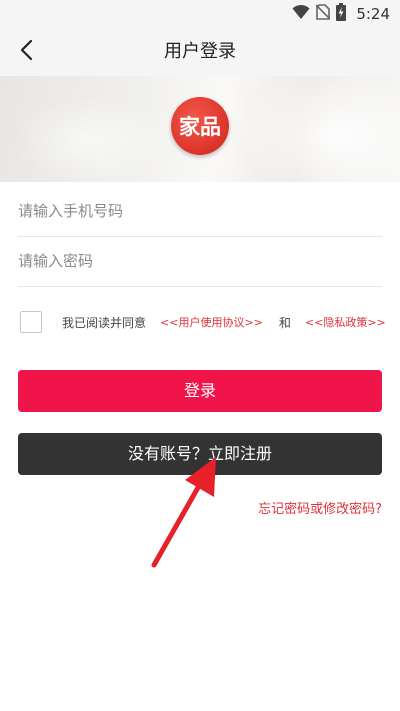 The width and height of the screenshot is (400, 711). I want to click on agreement-row: 我已阅读并同意 <<用户使用协议>> 和 <<隐私政策>>, so click(205, 322).